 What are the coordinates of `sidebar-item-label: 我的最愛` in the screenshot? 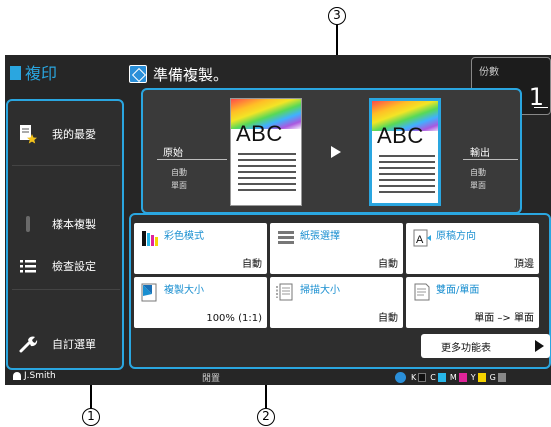 It's located at (74, 134).